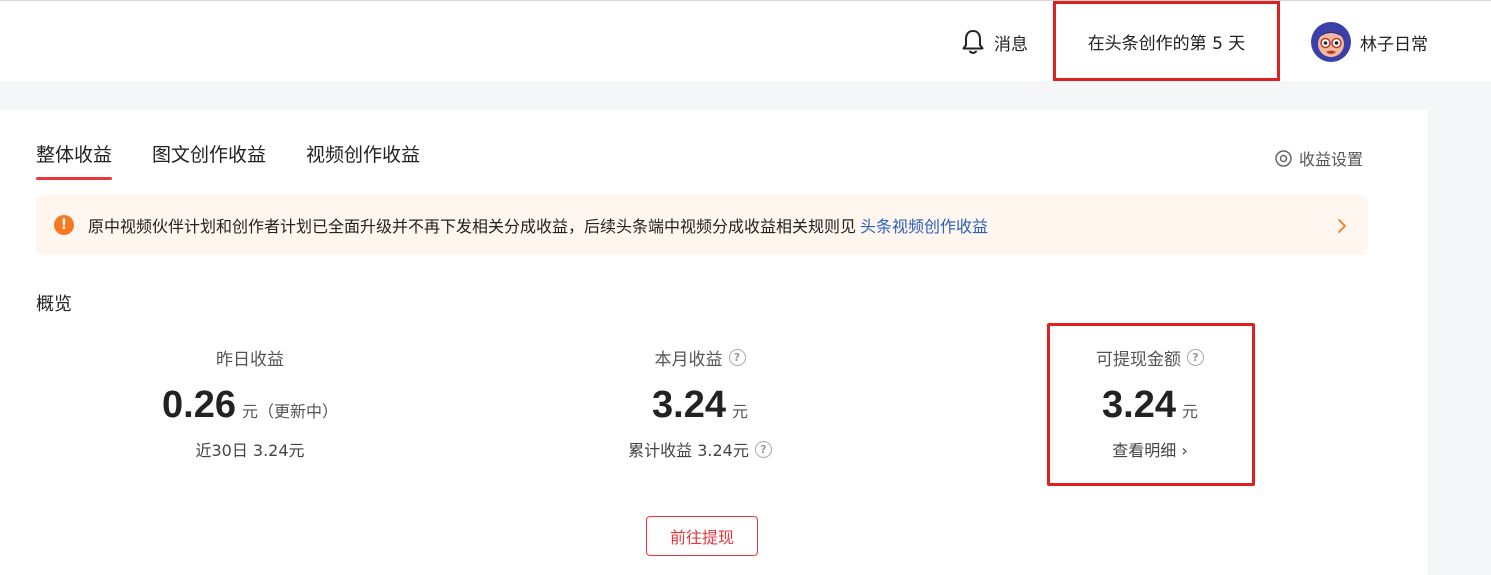 Image resolution: width=1491 pixels, height=575 pixels. I want to click on messages-label: 消息, so click(1011, 44).